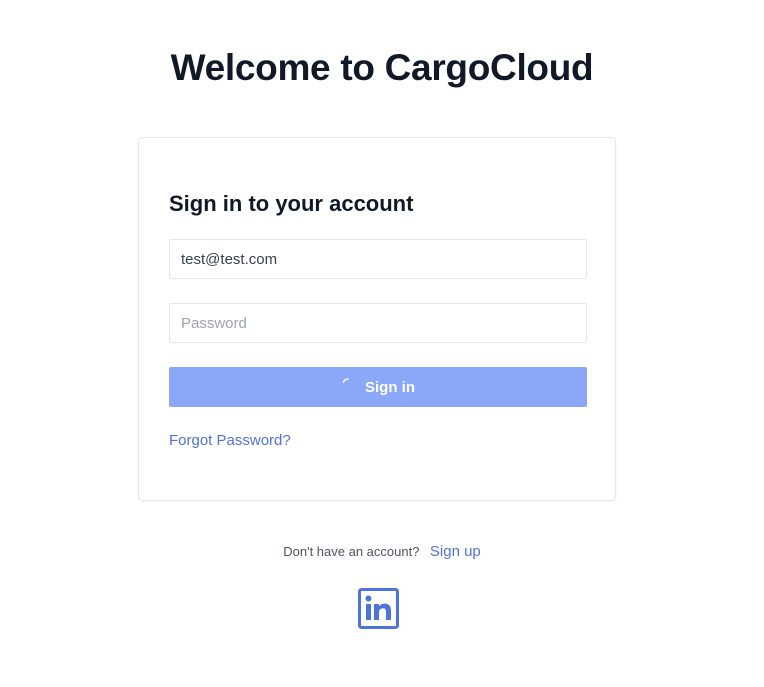 Image resolution: width=764 pixels, height=687 pixels. Describe the element at coordinates (345, 380) in the screenshot. I see `loading-spinner-icon` at that location.